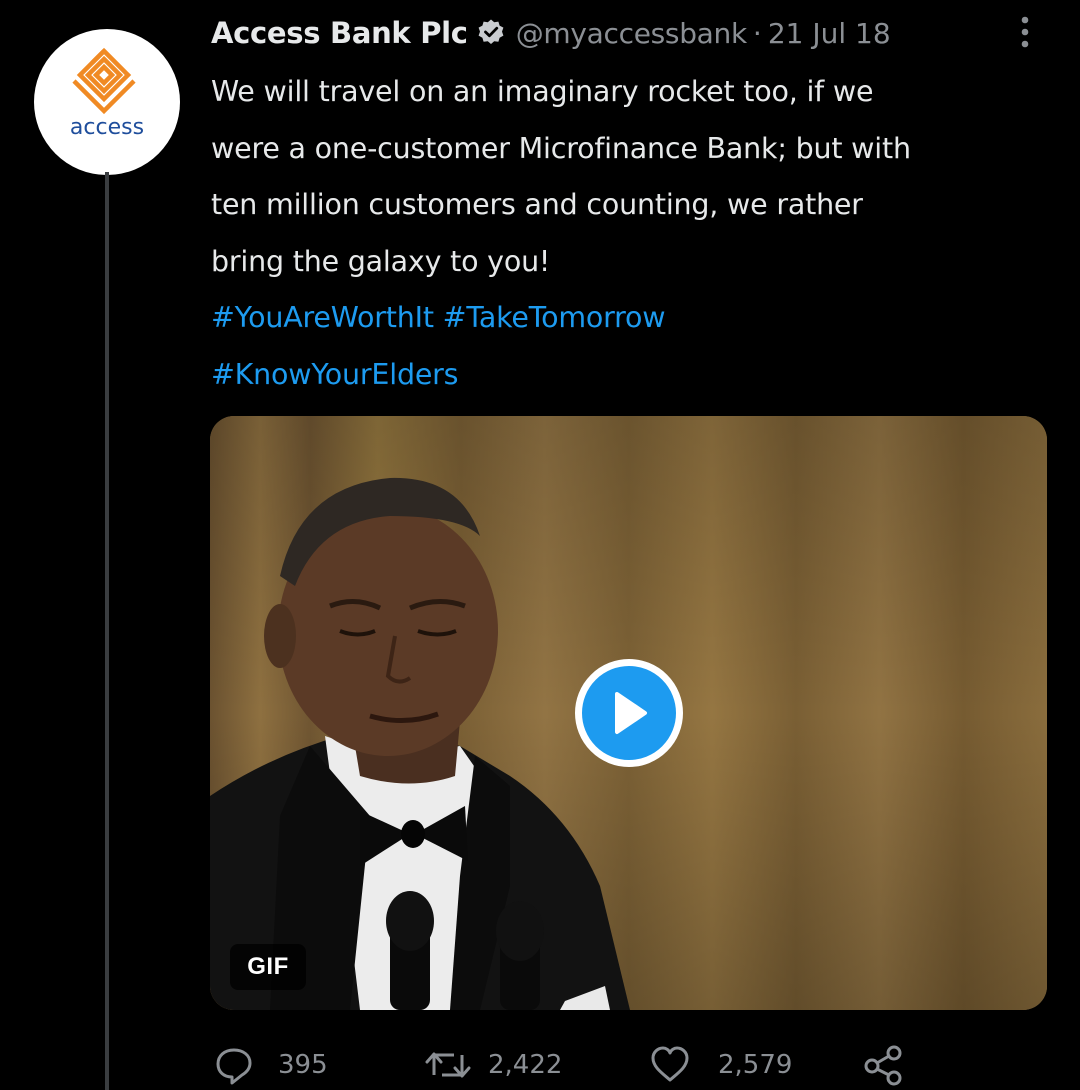  Describe the element at coordinates (829, 33) in the screenshot. I see `tweet-date: 21 Jul 18` at that location.